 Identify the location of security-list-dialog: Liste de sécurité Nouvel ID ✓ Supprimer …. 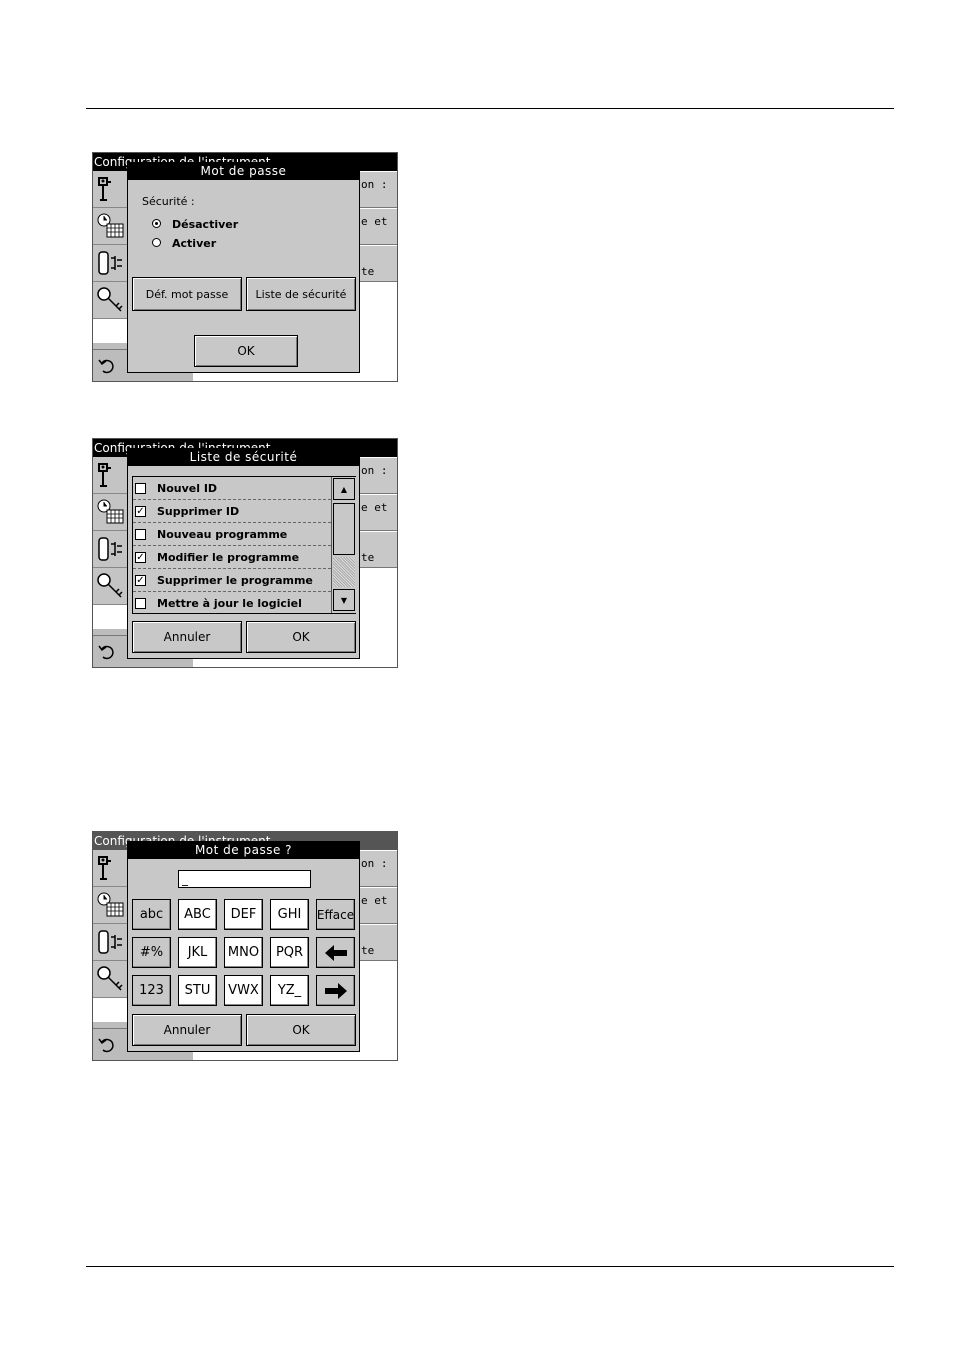
(243, 553).